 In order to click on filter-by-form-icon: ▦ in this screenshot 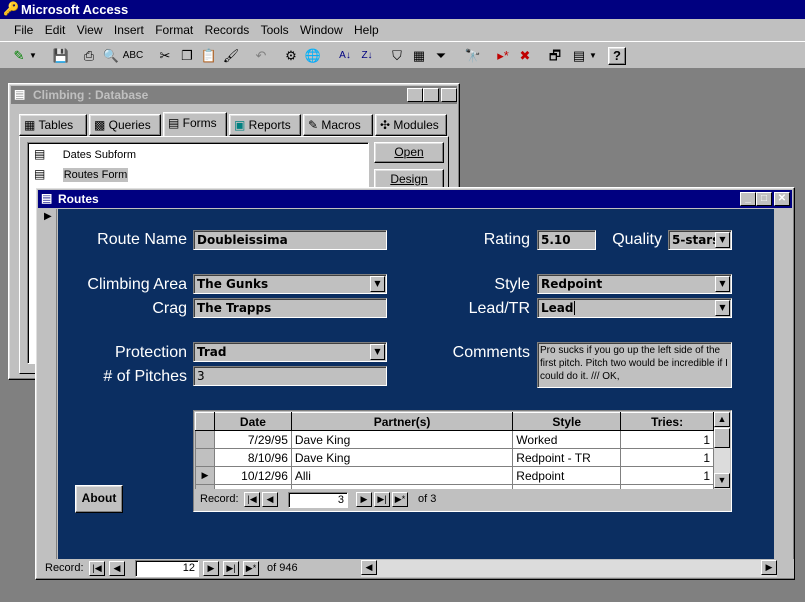, I will do `click(419, 56)`.